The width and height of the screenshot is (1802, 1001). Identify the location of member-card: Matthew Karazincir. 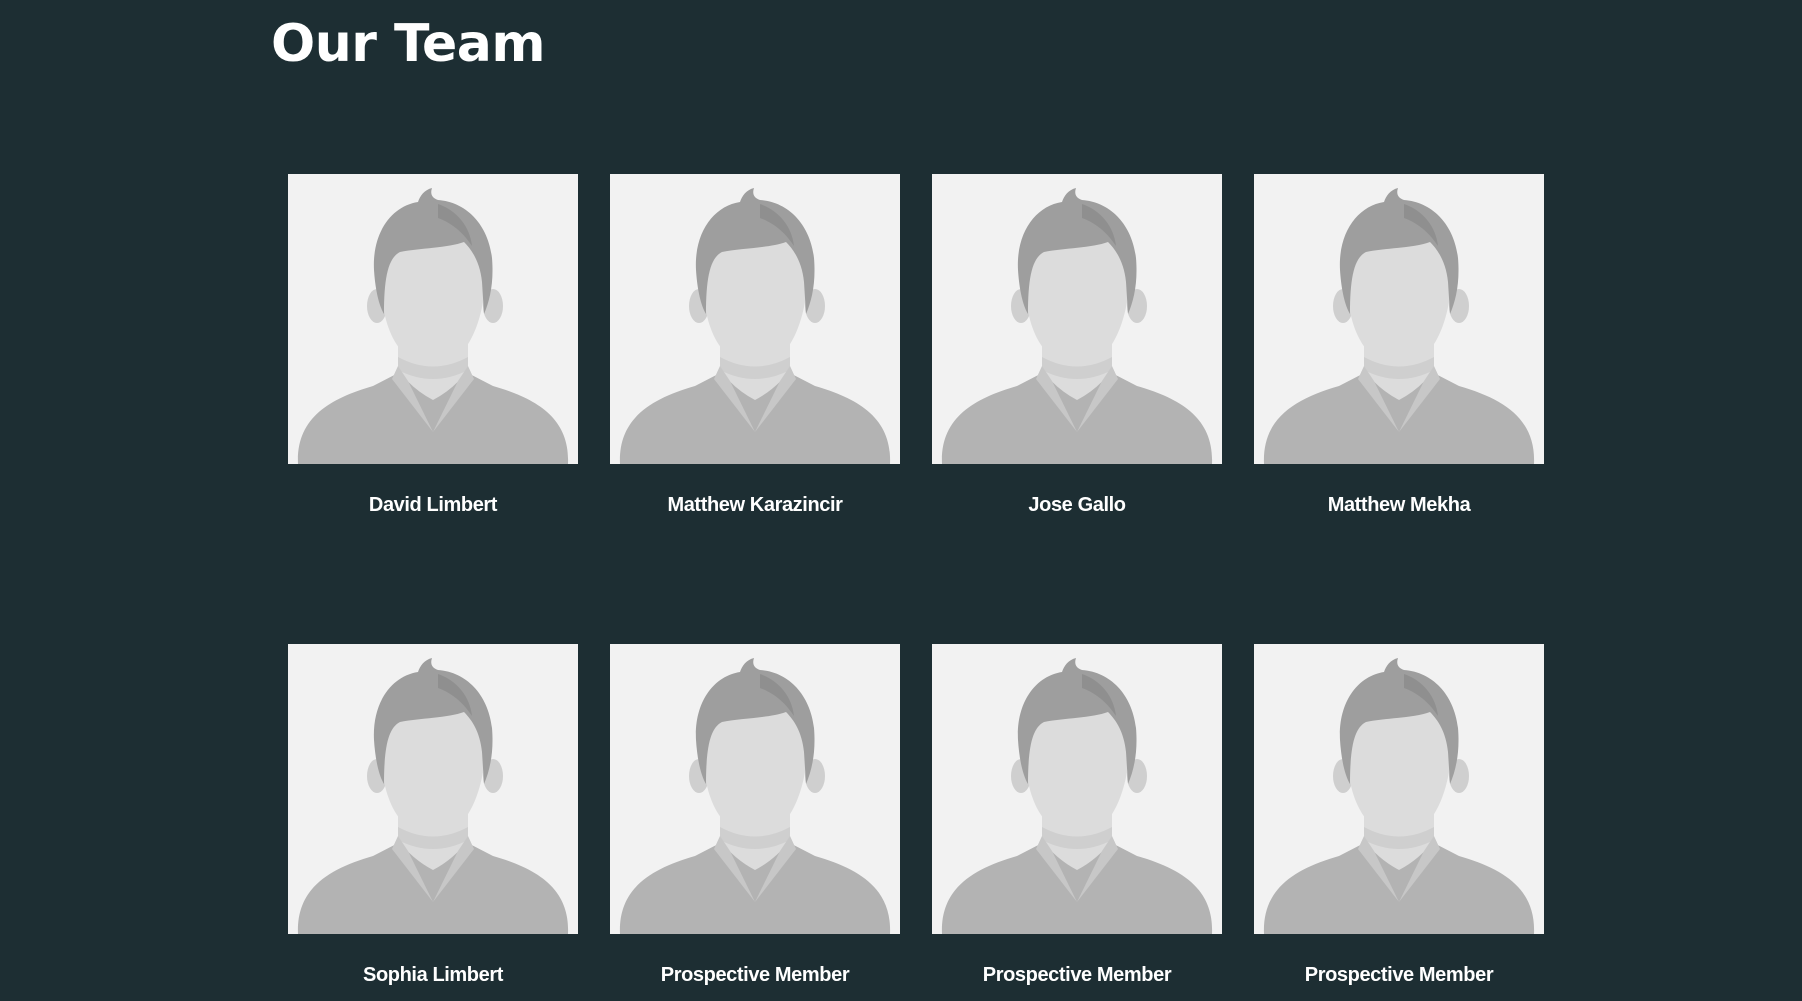
(755, 346).